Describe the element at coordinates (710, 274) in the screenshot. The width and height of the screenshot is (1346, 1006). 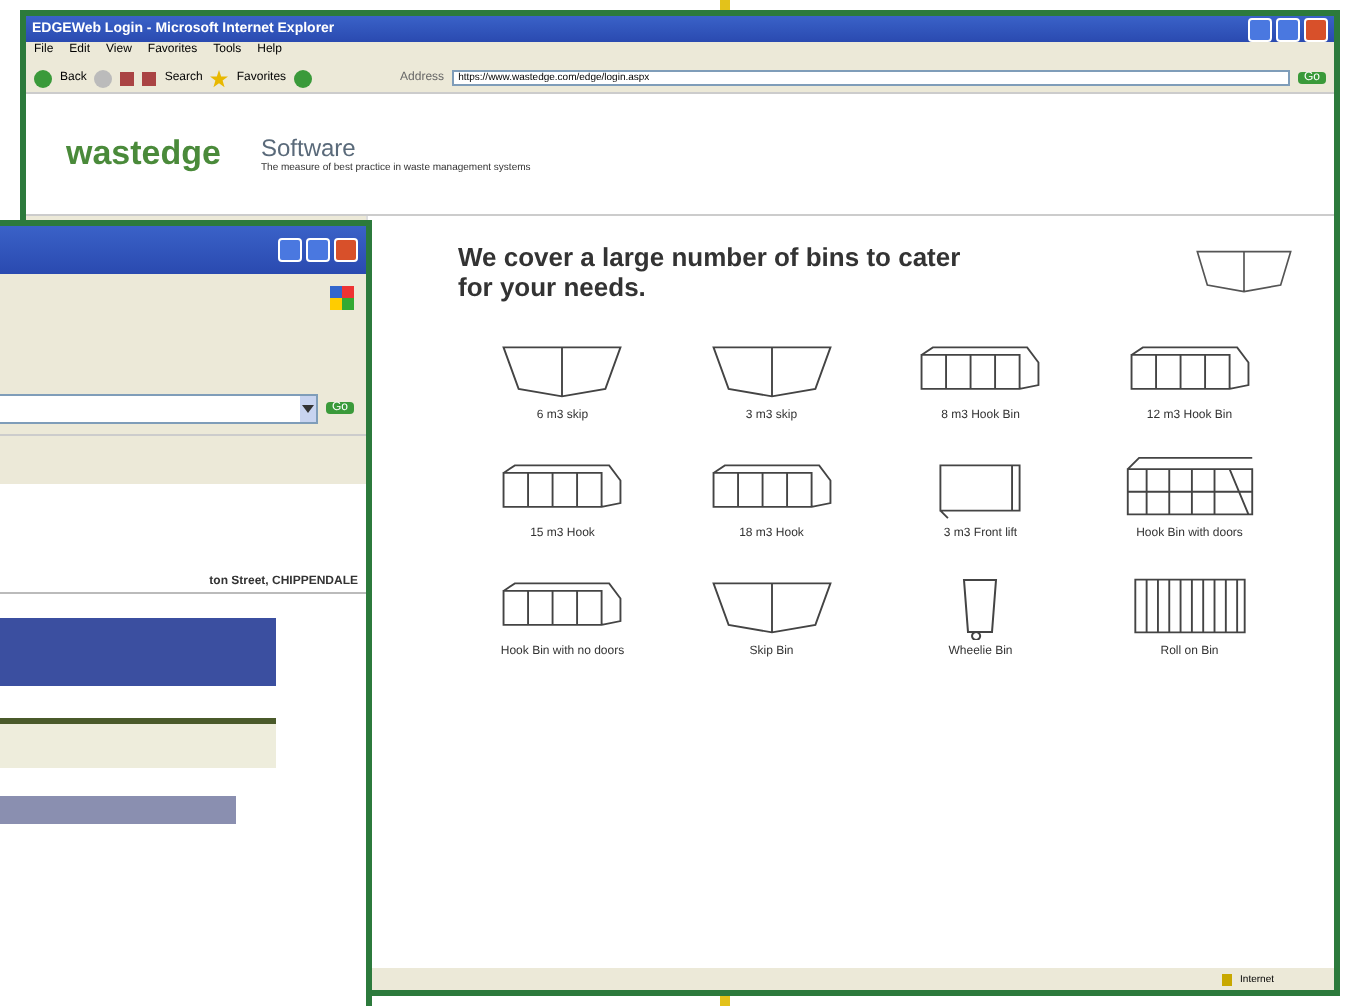
I see `page-heading: We cover a large number of bins to cater for your needs.` at that location.